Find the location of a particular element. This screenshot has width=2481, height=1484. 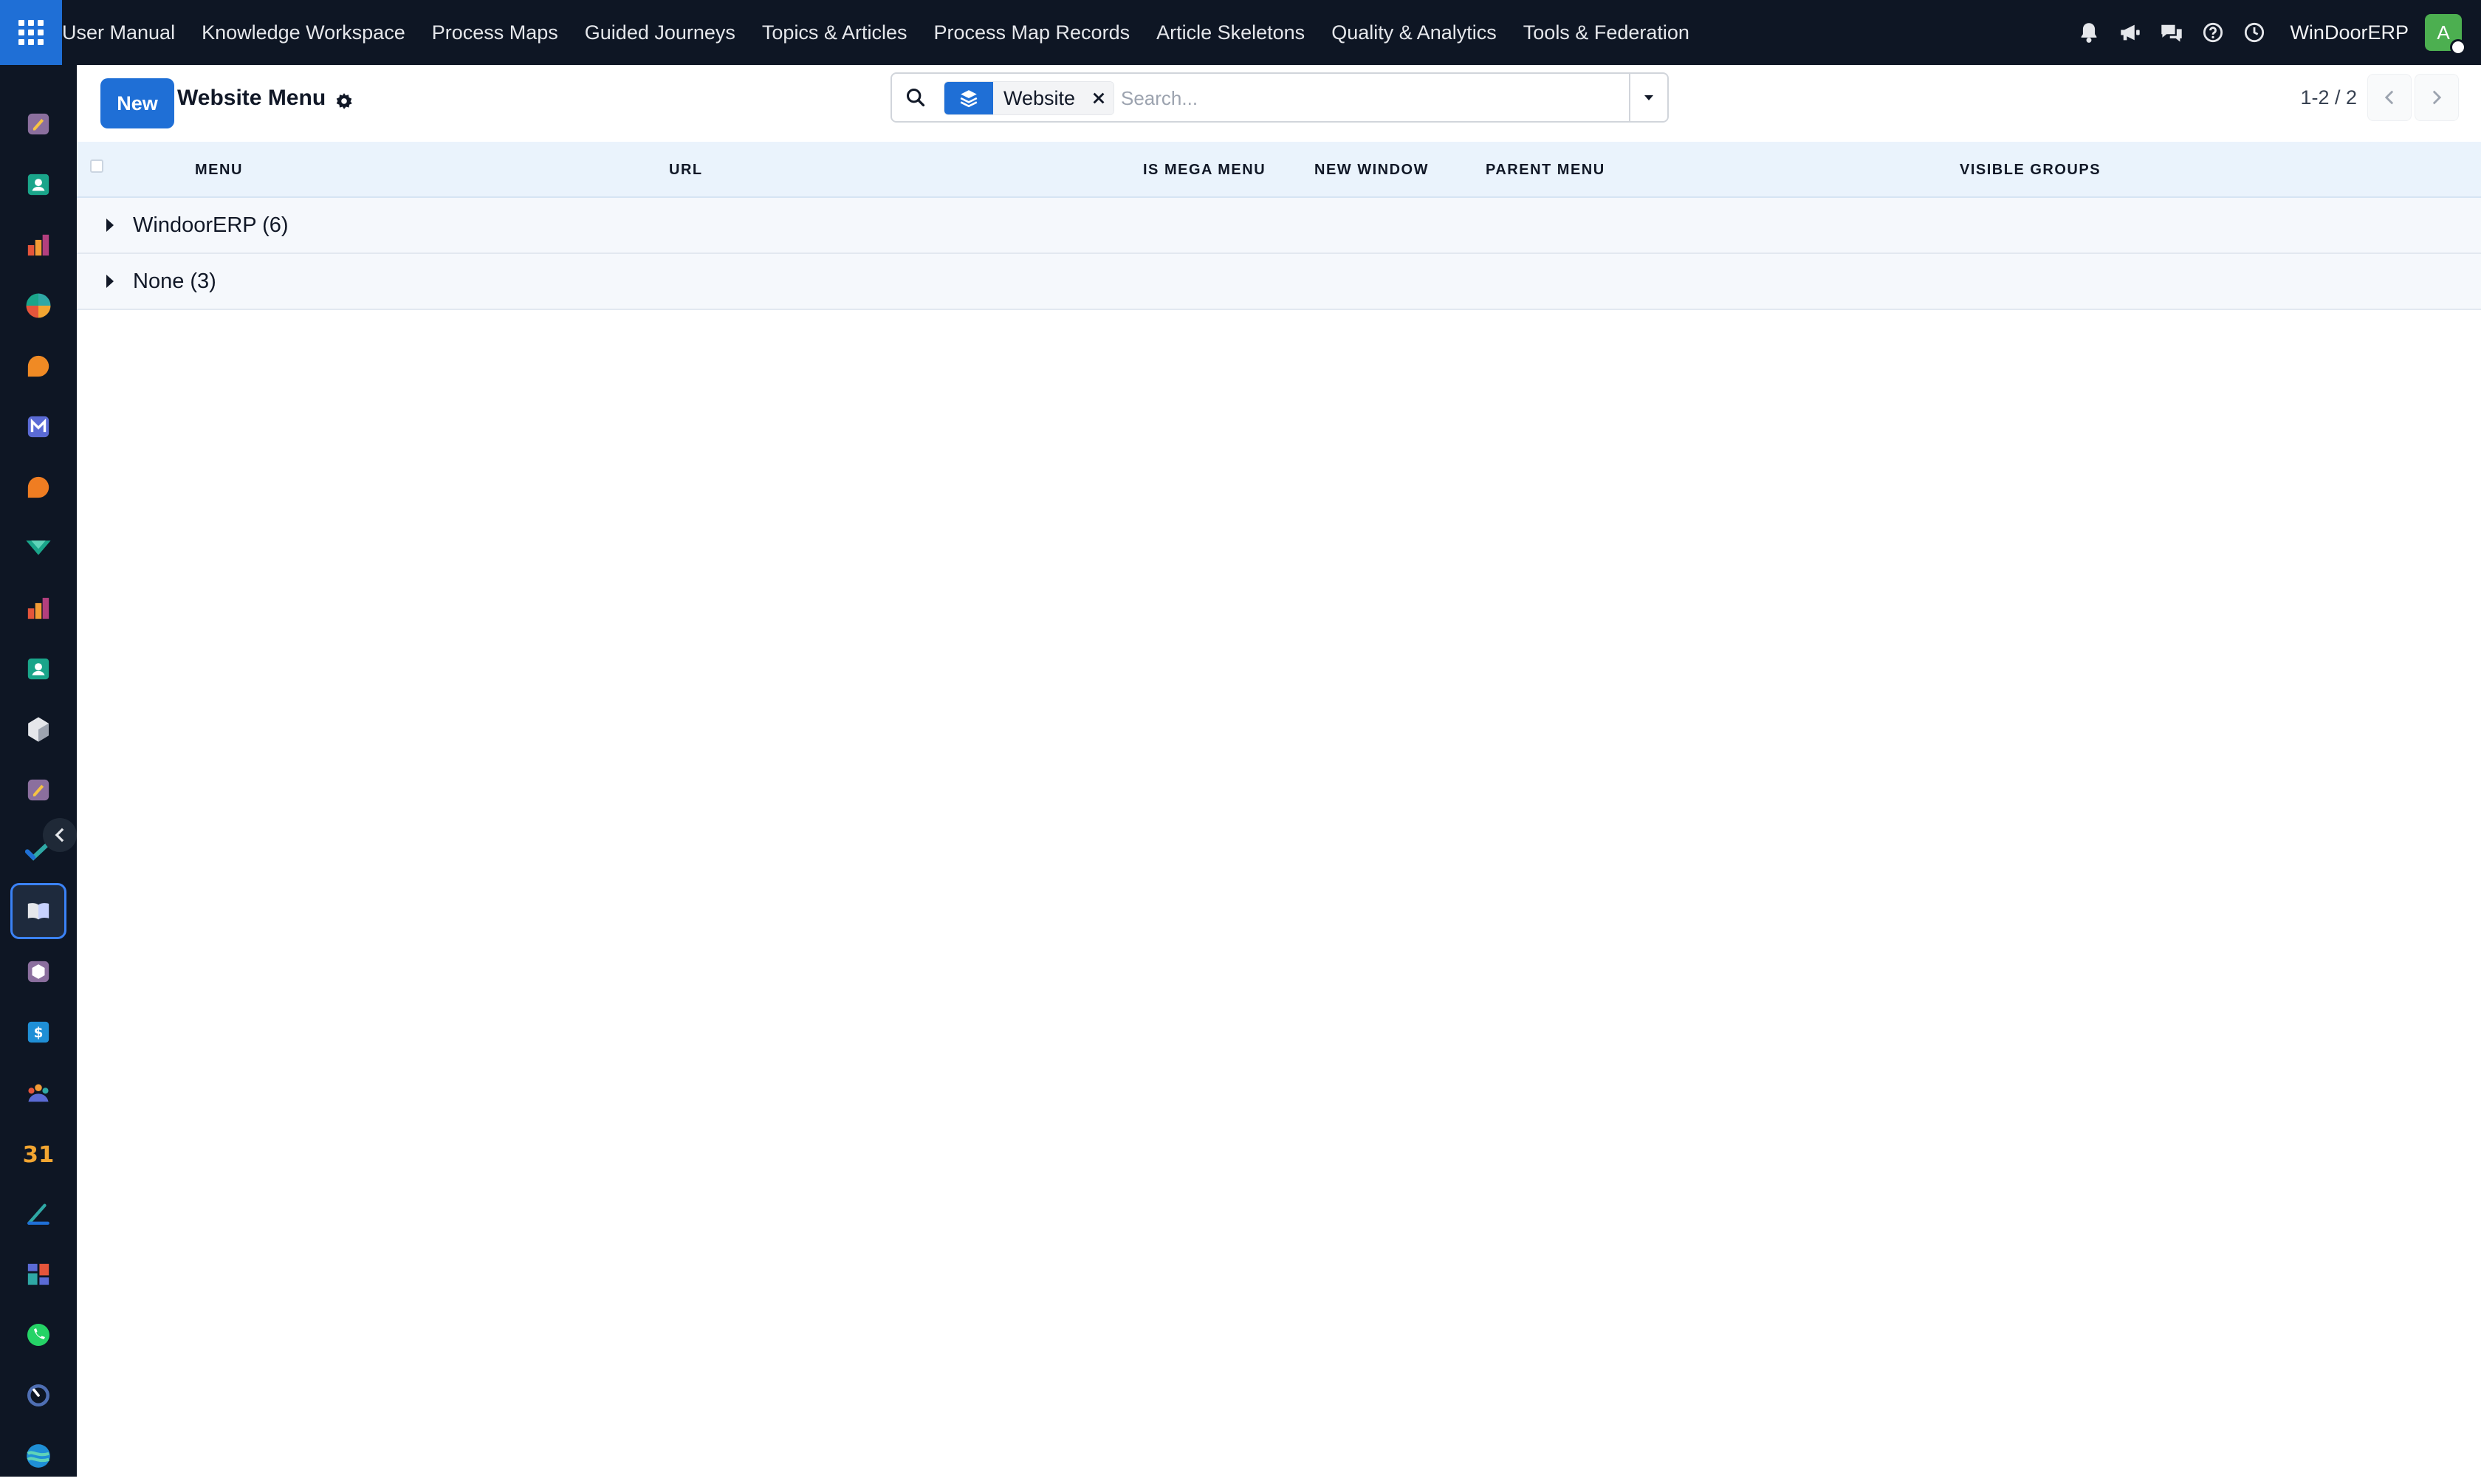

app-rail: $ 31 is located at coordinates (38, 771).